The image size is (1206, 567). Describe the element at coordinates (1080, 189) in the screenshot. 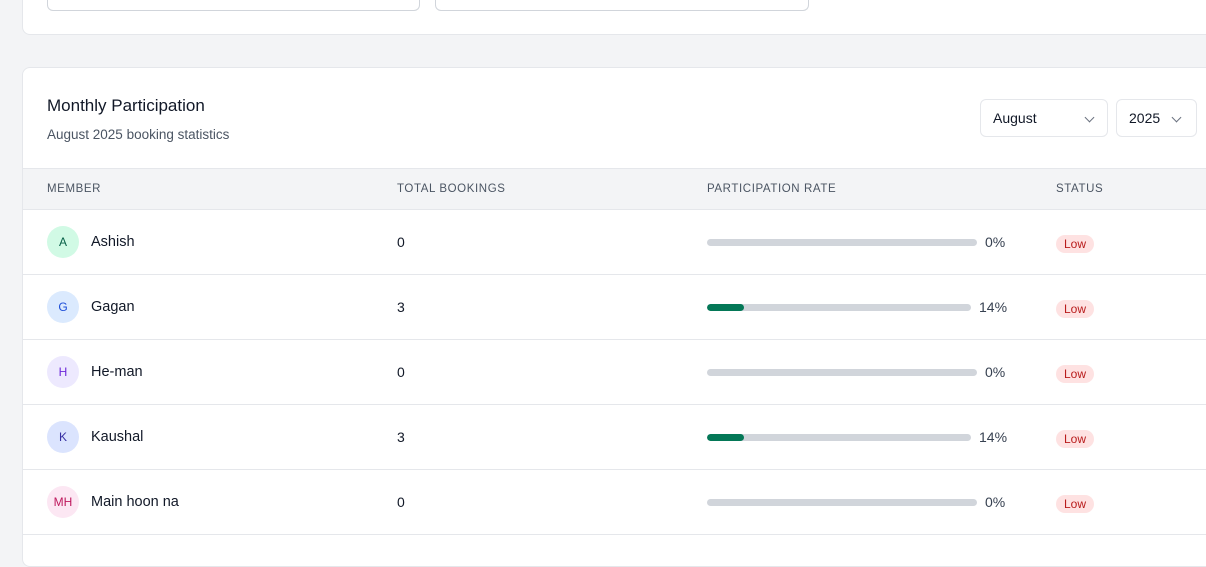

I see `header-status: STATUS` at that location.